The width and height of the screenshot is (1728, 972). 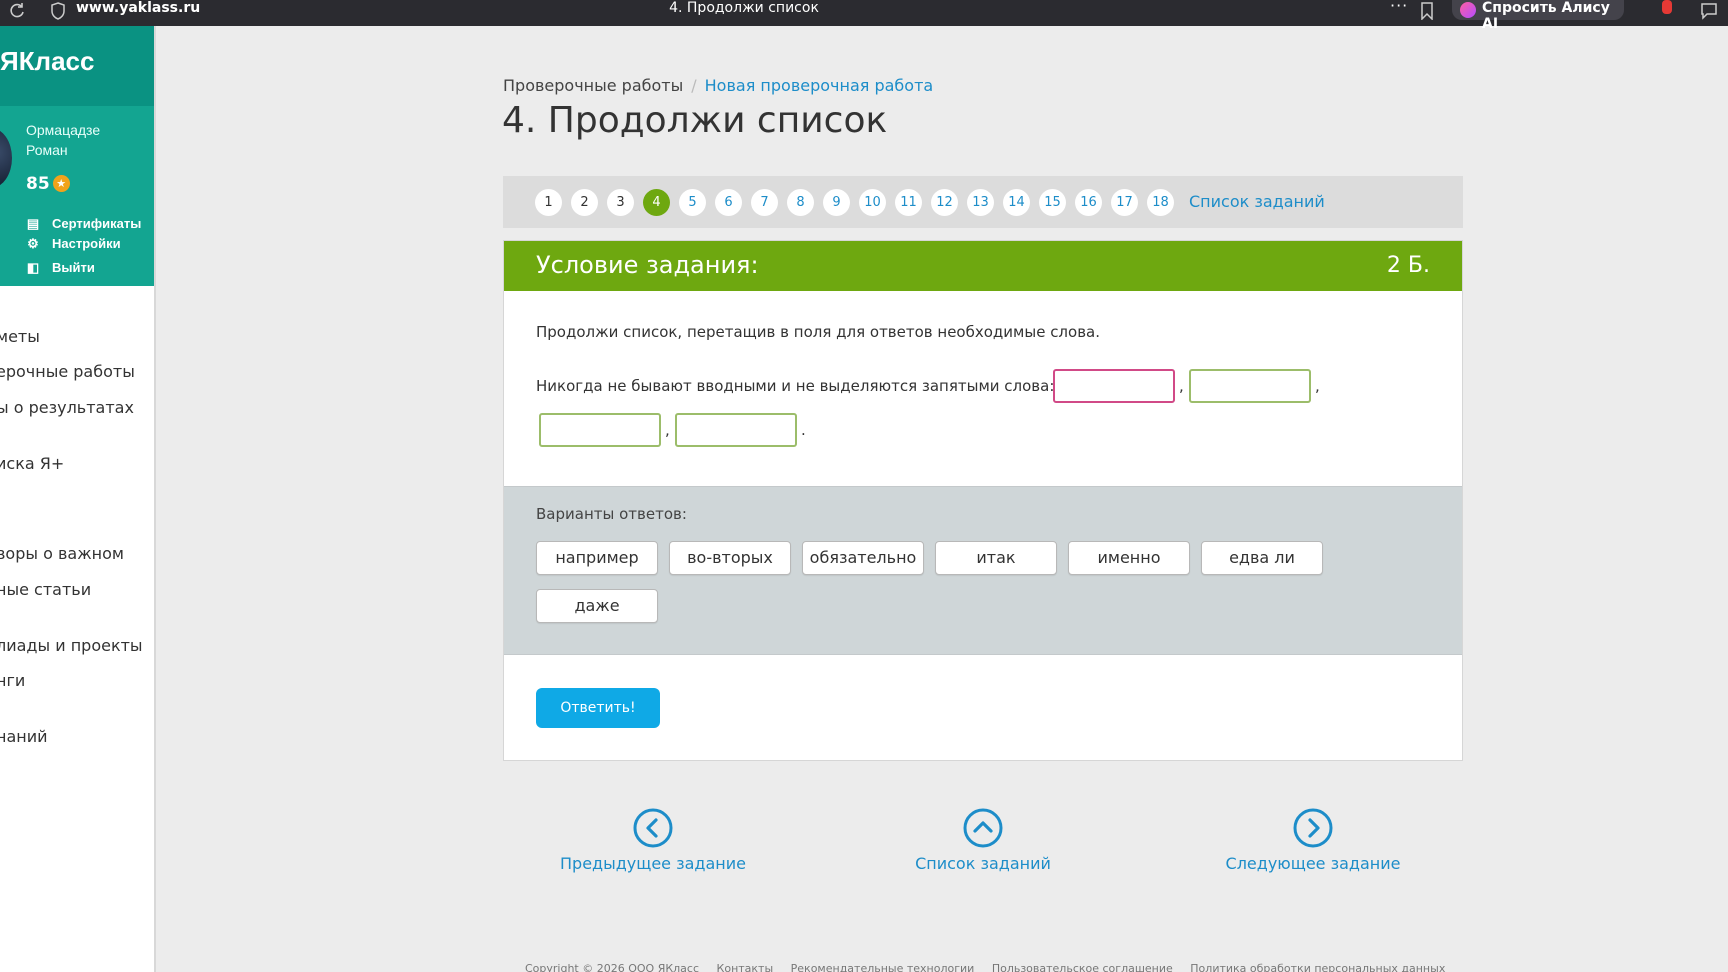 What do you see at coordinates (1667, 9) in the screenshot?
I see `extension-icon` at bounding box center [1667, 9].